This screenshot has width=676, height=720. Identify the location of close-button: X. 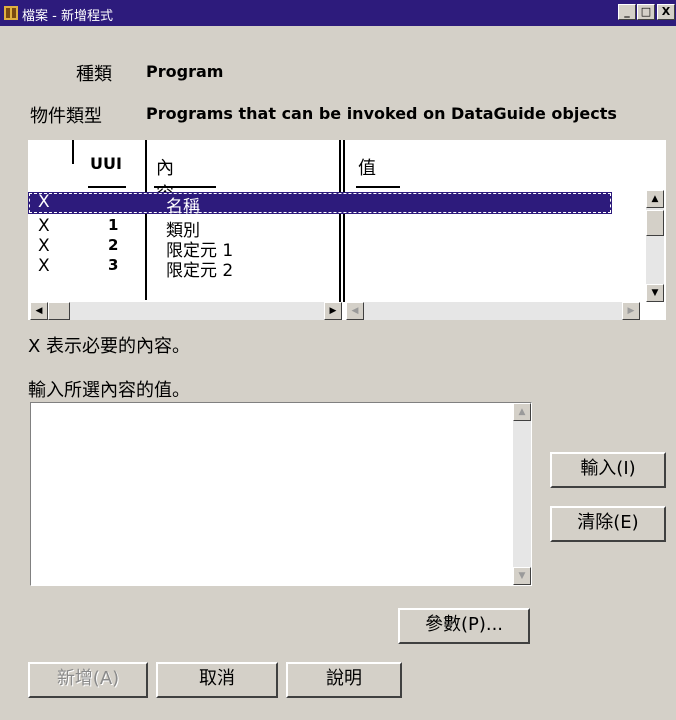
(666, 12).